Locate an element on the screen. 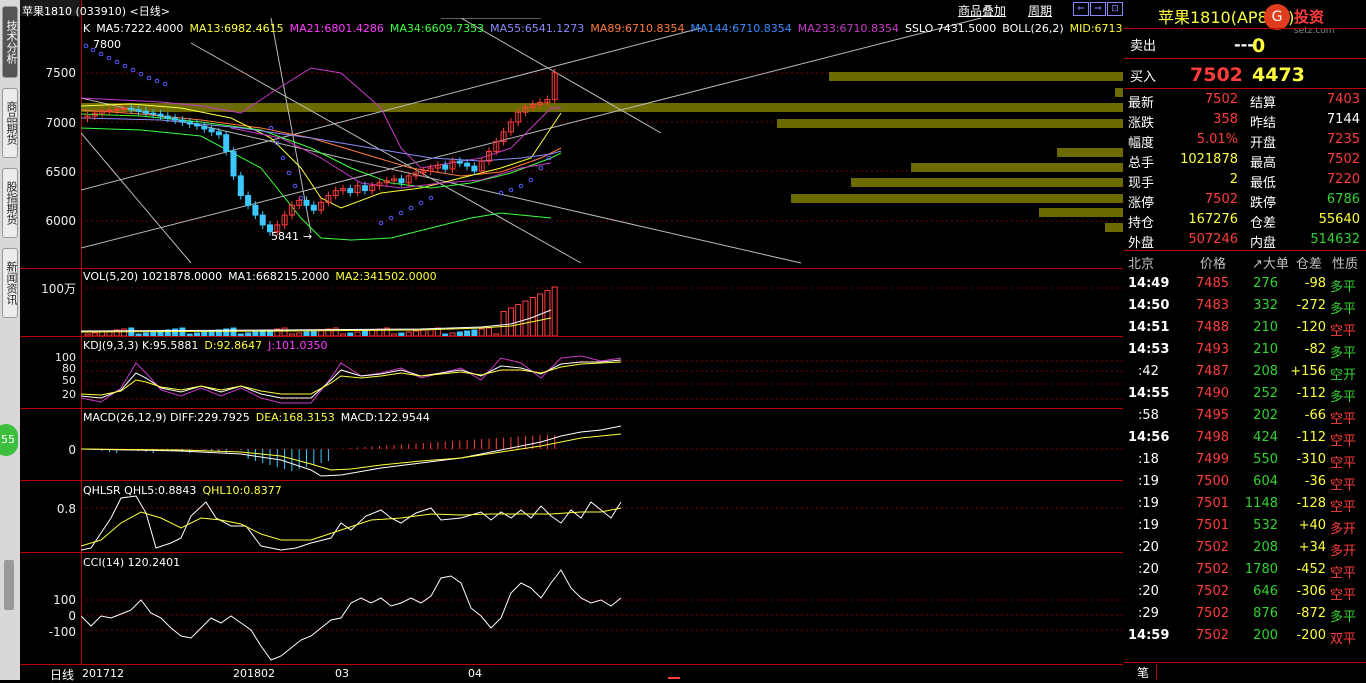 Image resolution: width=1366 pixels, height=683 pixels. date-tick: 03 is located at coordinates (342, 673).